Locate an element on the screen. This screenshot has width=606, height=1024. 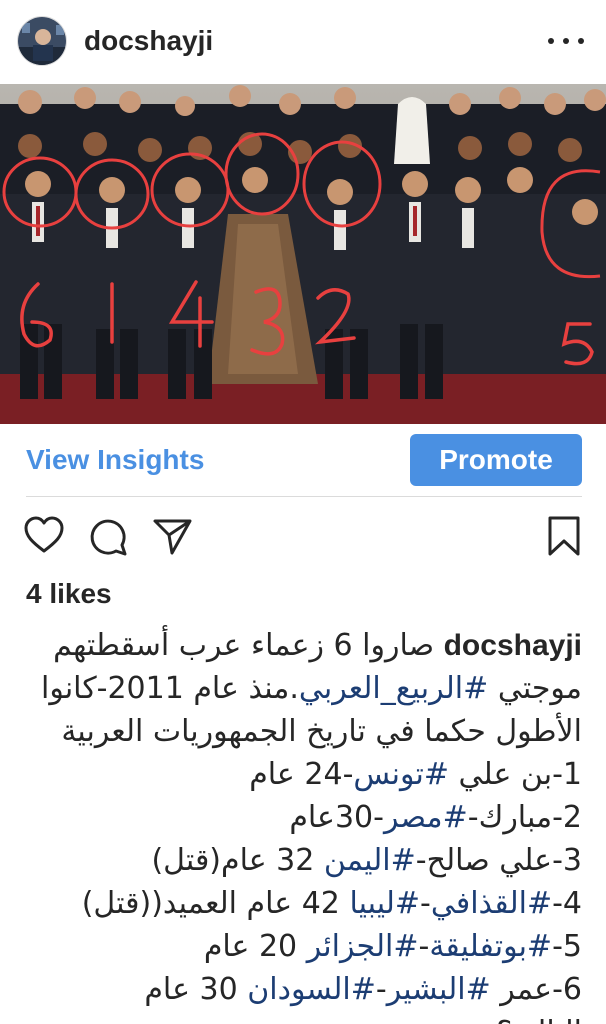
caption-line: 2-مبارك-#مصر-30عام is located at coordinates (304, 817).